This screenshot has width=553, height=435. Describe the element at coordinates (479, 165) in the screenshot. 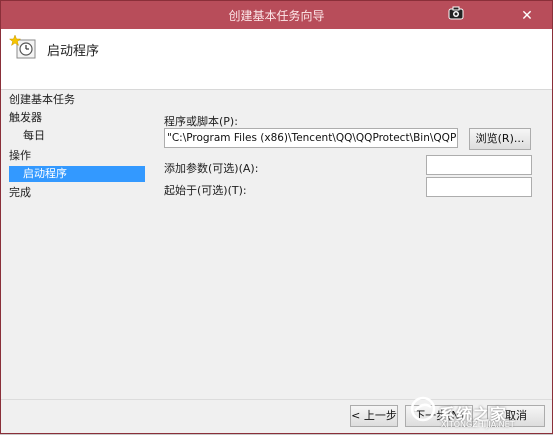

I see `arguments-input` at that location.